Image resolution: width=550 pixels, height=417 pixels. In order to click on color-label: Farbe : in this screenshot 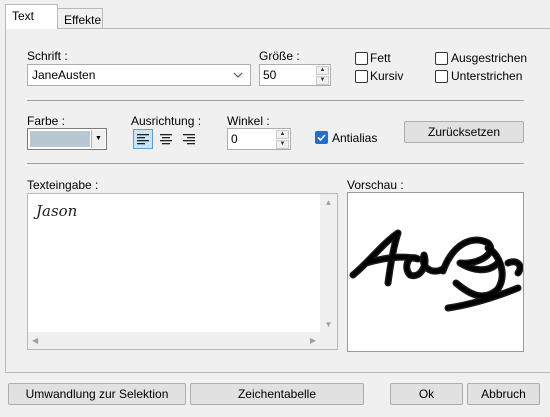, I will do `click(46, 121)`.